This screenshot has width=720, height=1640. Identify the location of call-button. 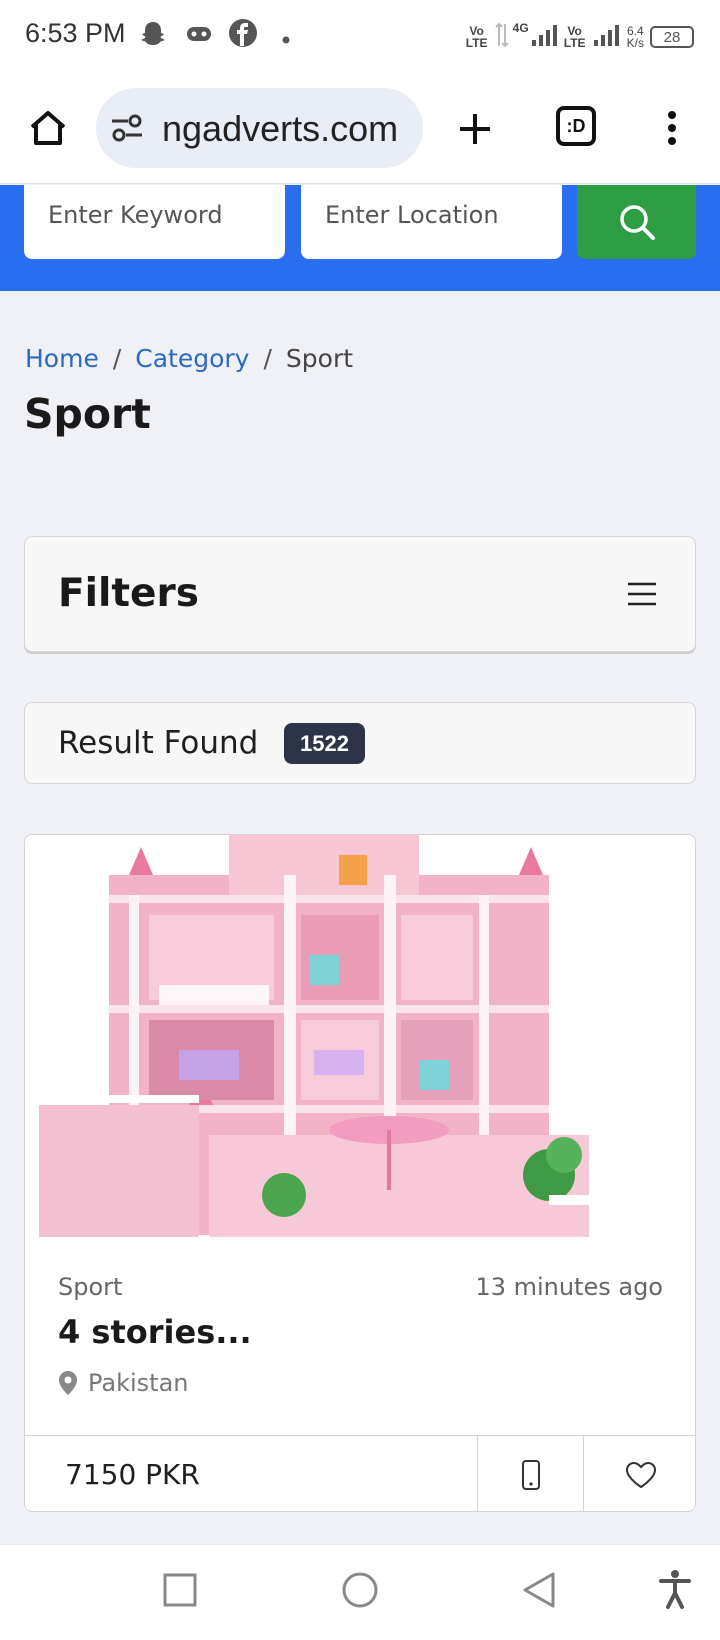
(530, 1473).